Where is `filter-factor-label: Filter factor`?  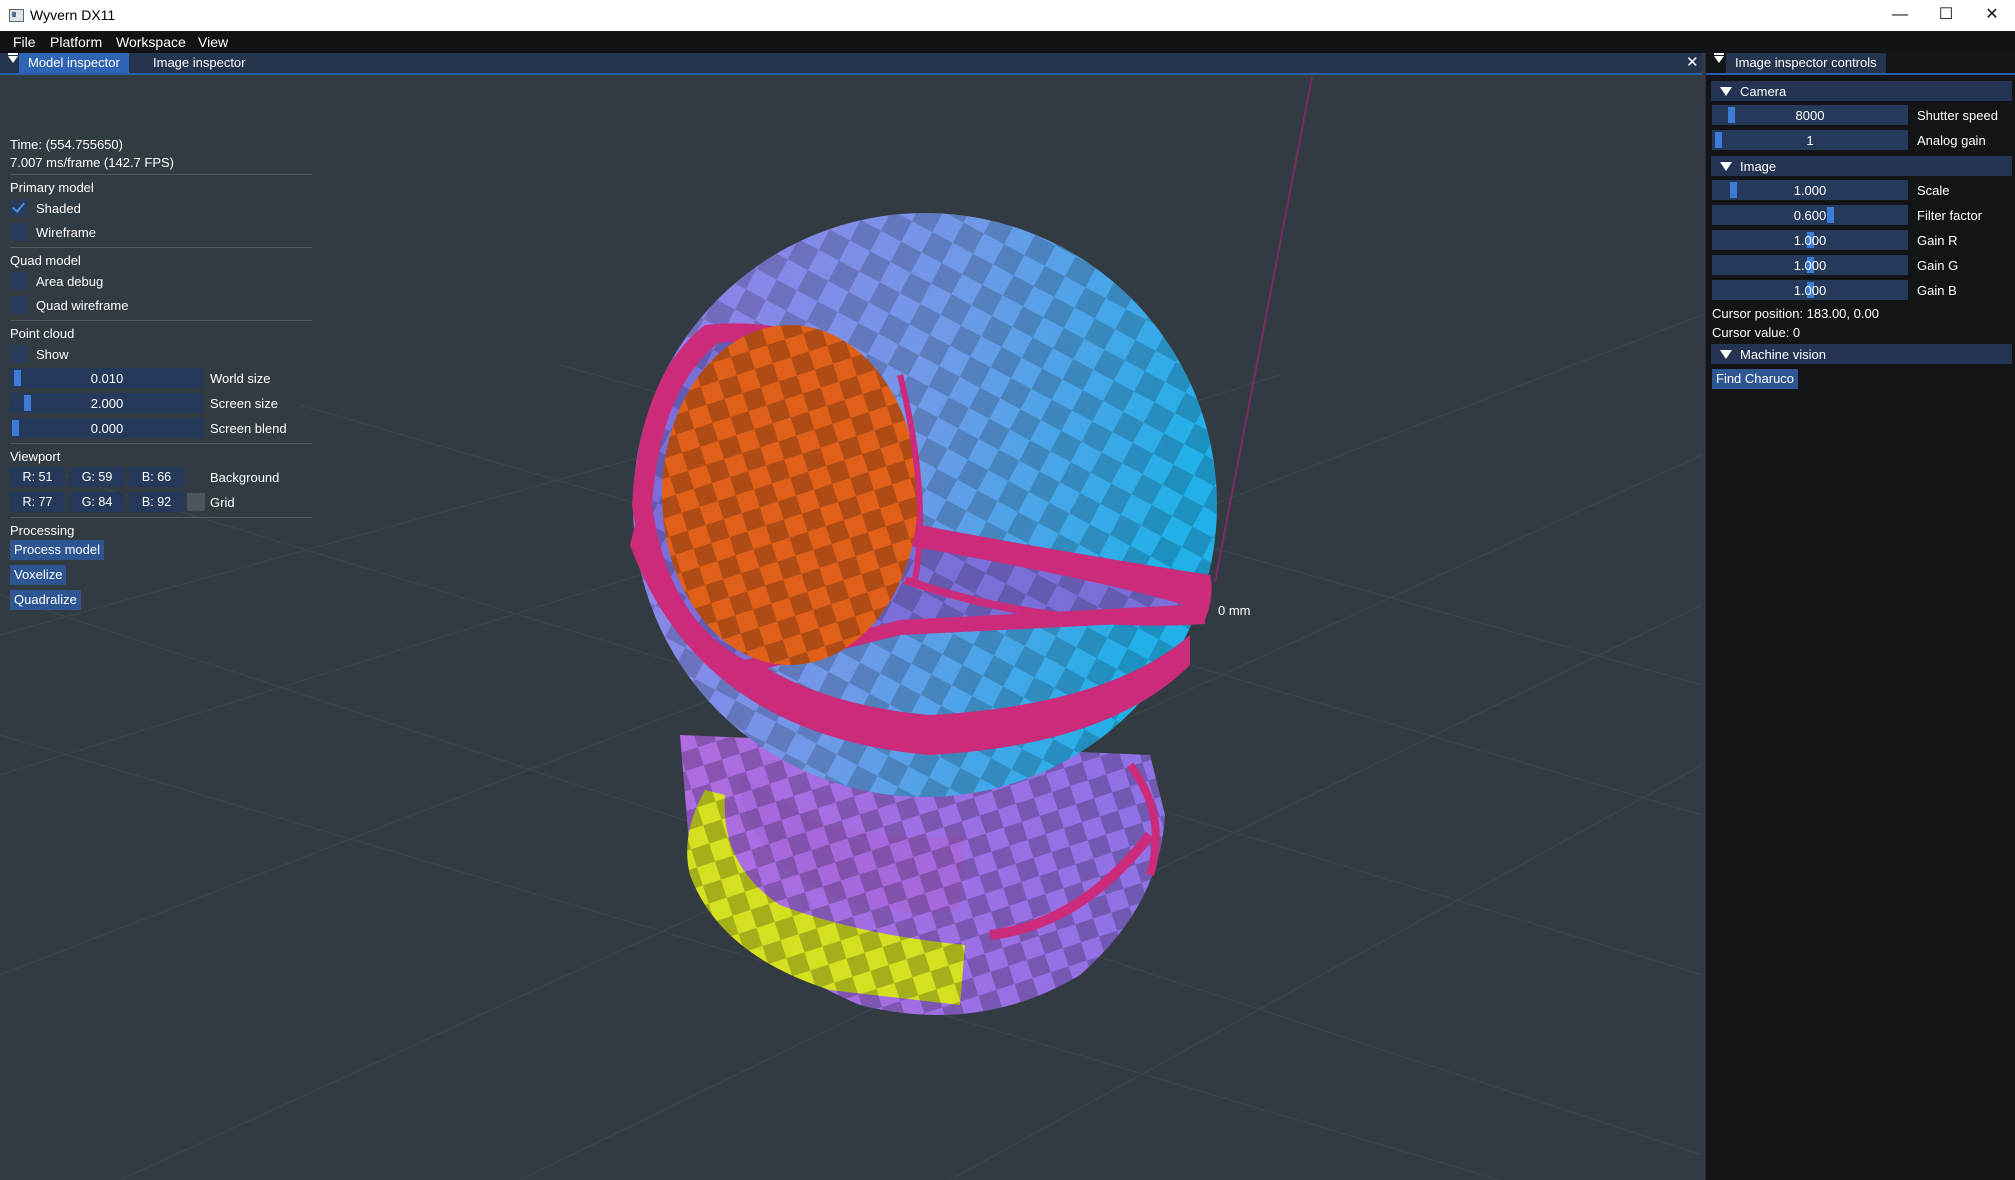
filter-factor-label: Filter factor is located at coordinates (1950, 215).